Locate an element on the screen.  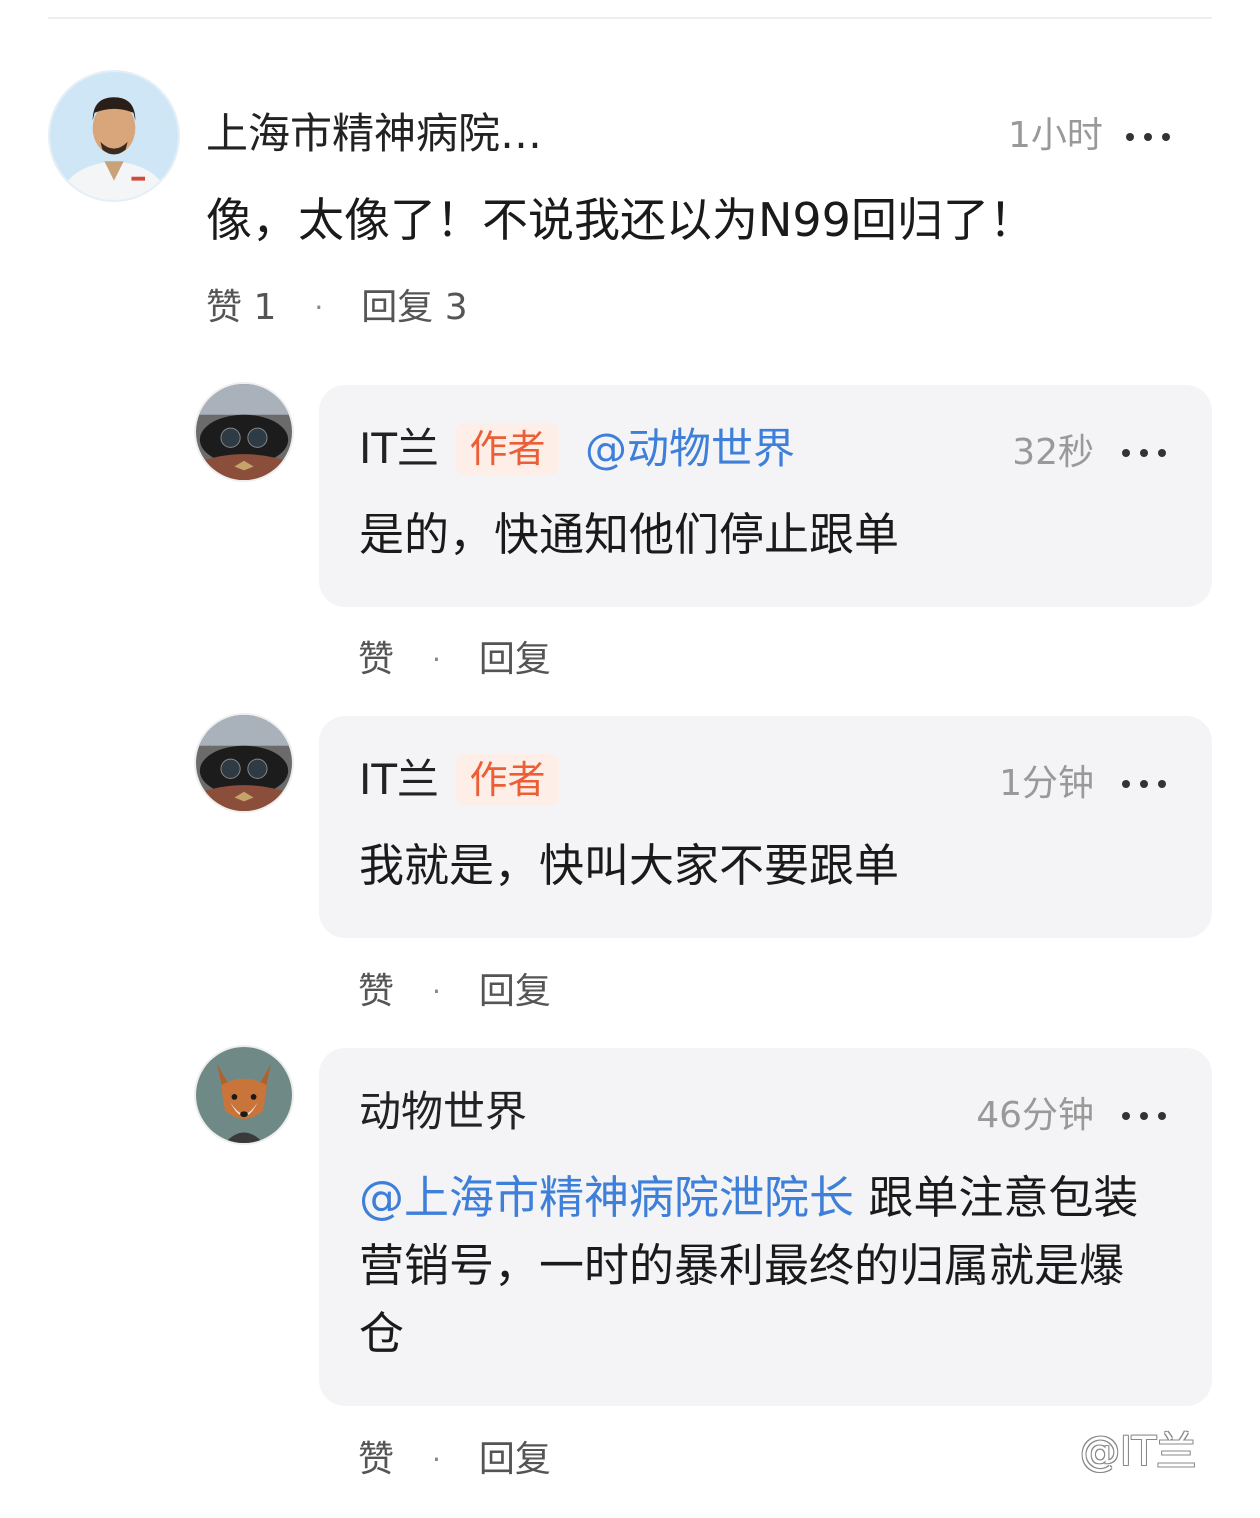
reply-text: 我就是，快叫大家不要跟单 is located at coordinates (629, 865).